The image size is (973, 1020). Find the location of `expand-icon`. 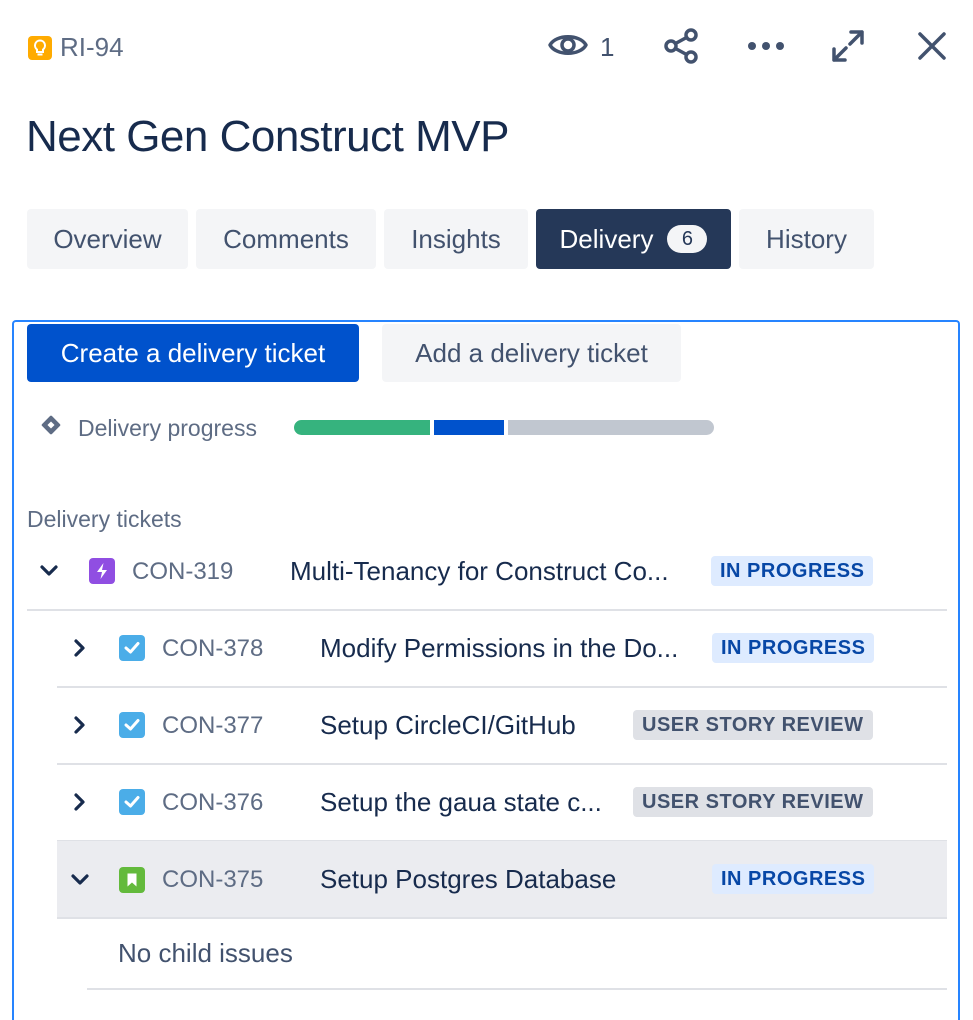

expand-icon is located at coordinates (848, 48).